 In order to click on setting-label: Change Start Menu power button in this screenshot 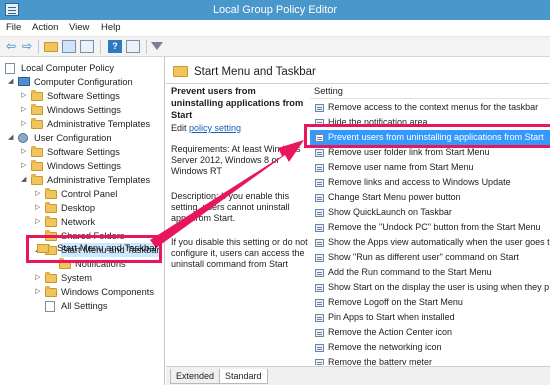, I will do `click(394, 197)`.